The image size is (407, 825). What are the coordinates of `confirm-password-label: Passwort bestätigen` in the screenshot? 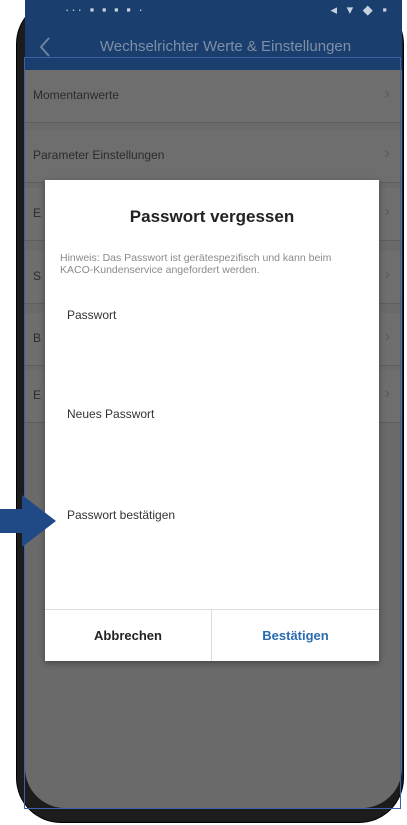 It's located at (121, 515).